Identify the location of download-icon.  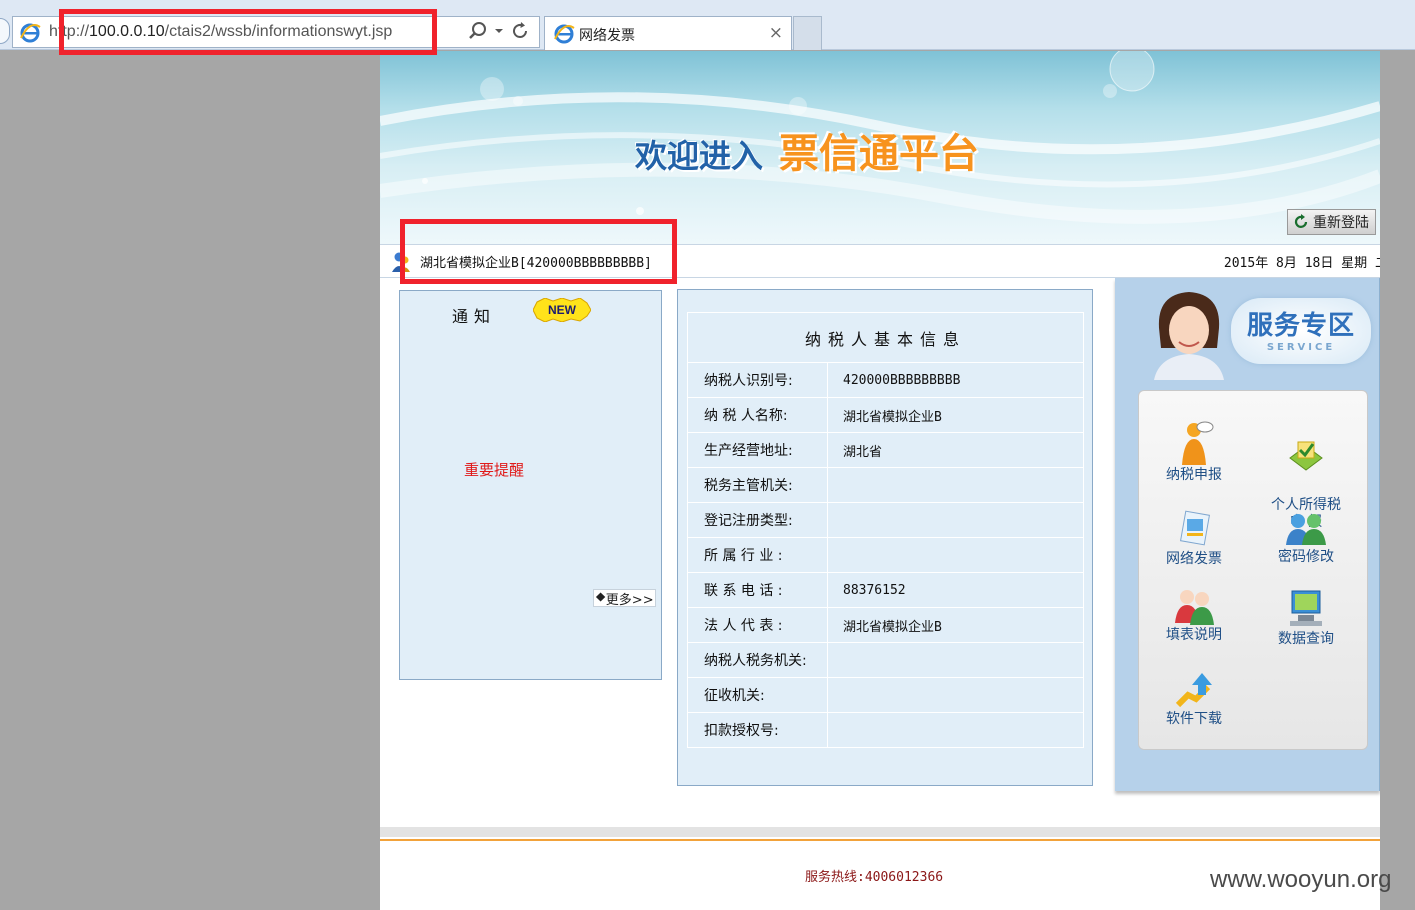
(1193, 690).